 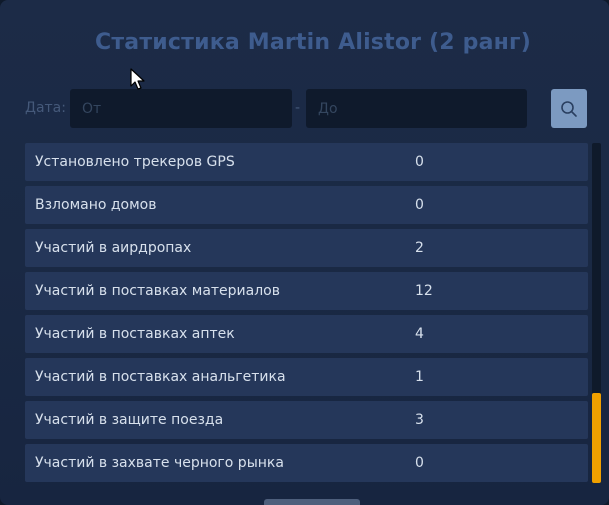 What do you see at coordinates (96, 205) in the screenshot?
I see `stat-label: Взломано домов` at bounding box center [96, 205].